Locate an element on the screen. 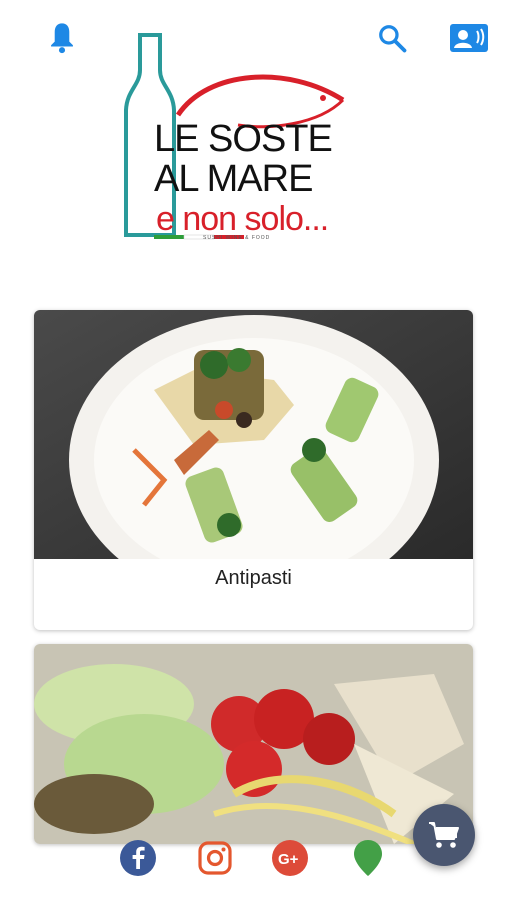 This screenshot has height=900, width=507. location-link is located at coordinates (368, 858).